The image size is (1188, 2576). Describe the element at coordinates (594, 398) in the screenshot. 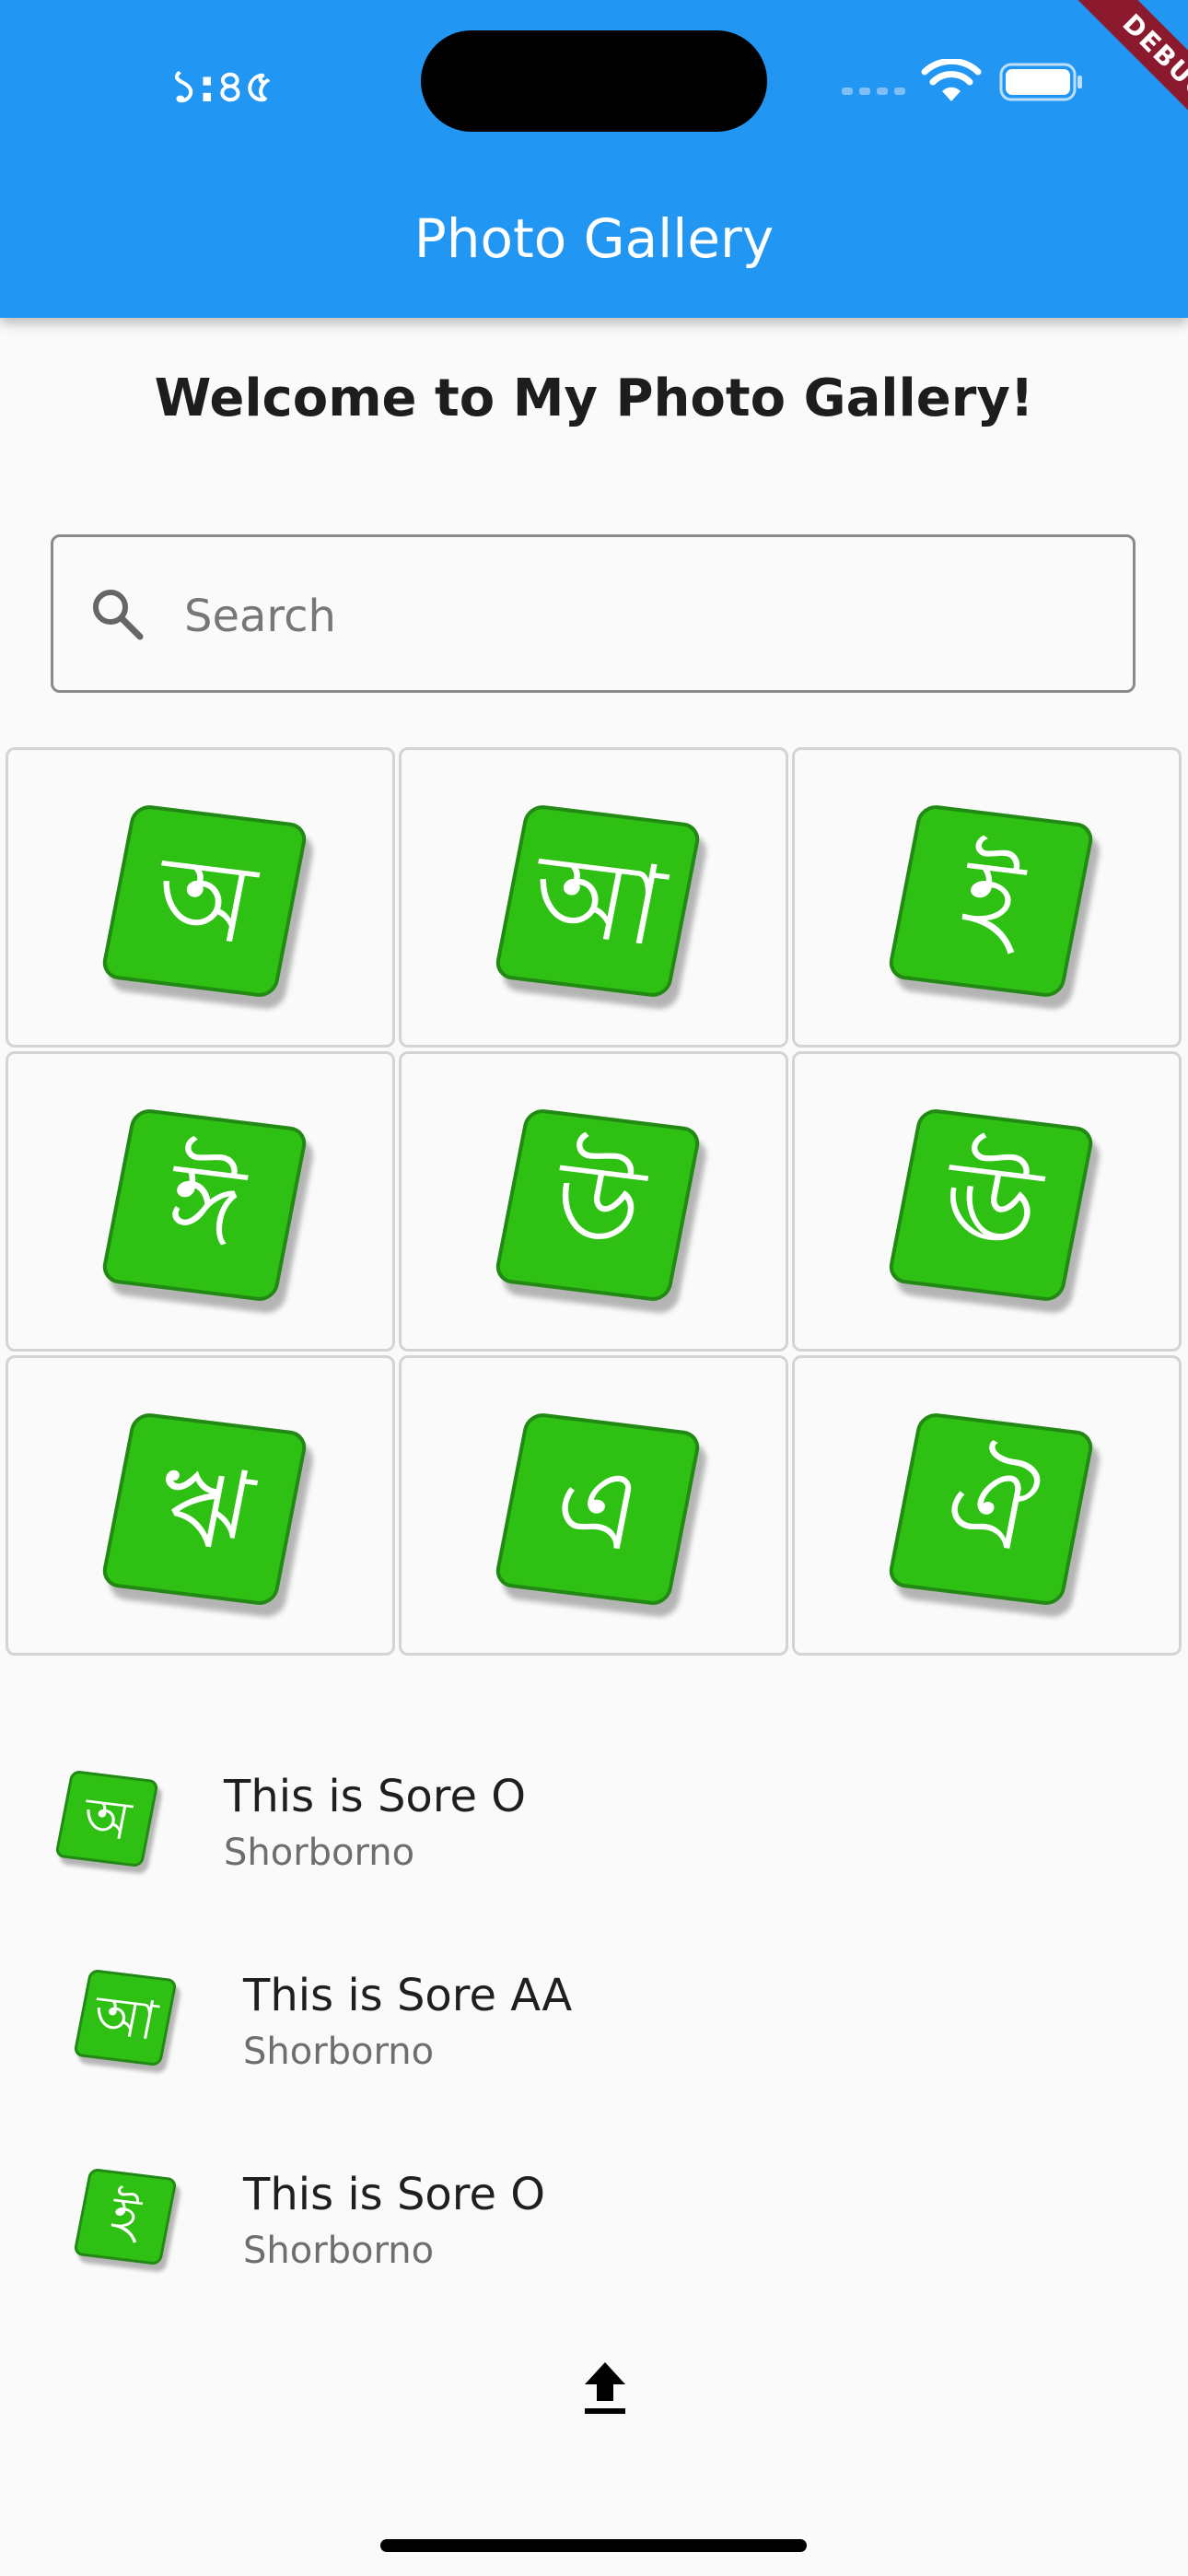

I see `welcome-heading: Welcome to My Photo Gallery!` at that location.